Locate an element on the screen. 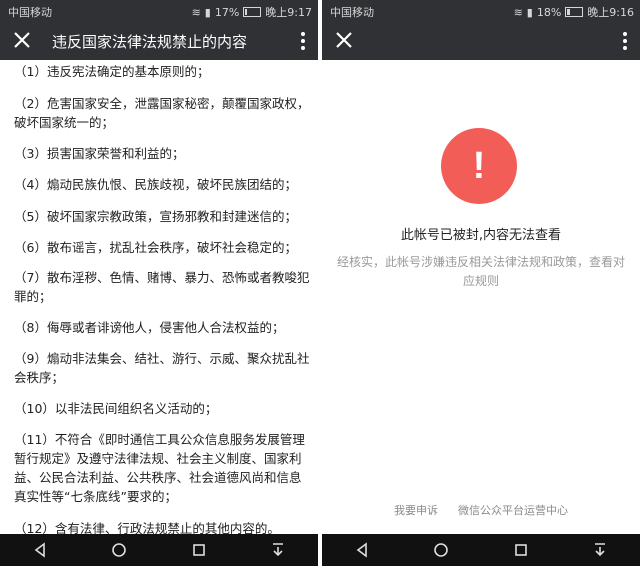 The width and height of the screenshot is (640, 566). rule-item: （12）含有法律、行政法规禁止的其他内容的。 is located at coordinates (147, 527).